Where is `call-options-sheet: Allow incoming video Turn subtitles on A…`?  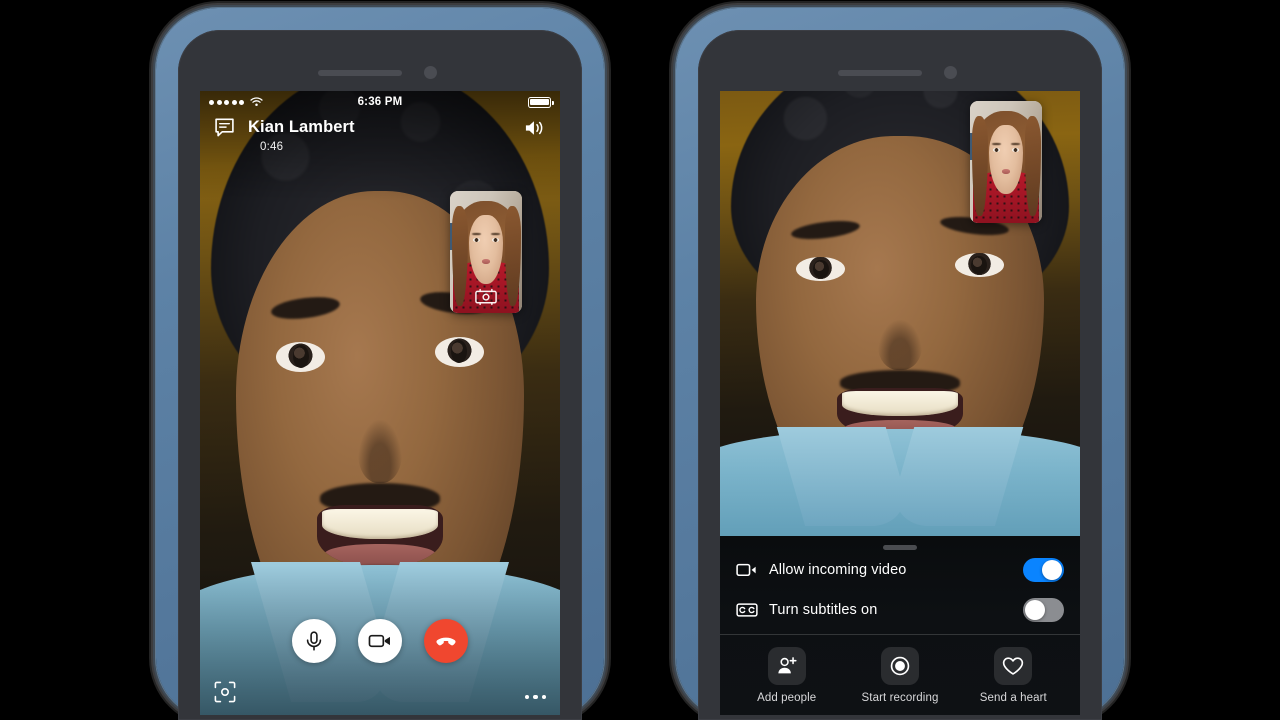
call-options-sheet: Allow incoming video Turn subtitles on A… is located at coordinates (900, 625).